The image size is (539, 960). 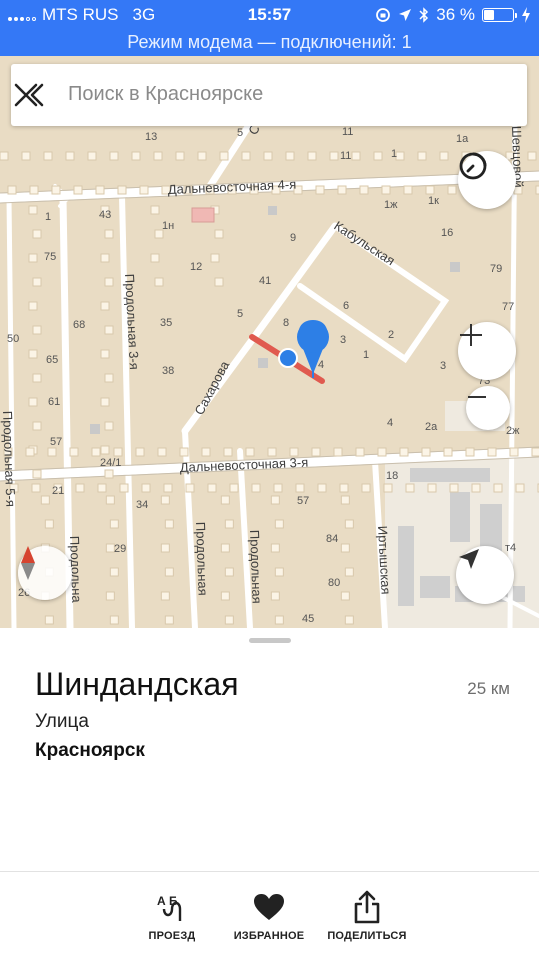 I want to click on house-number-label: 43, so click(x=105, y=215).